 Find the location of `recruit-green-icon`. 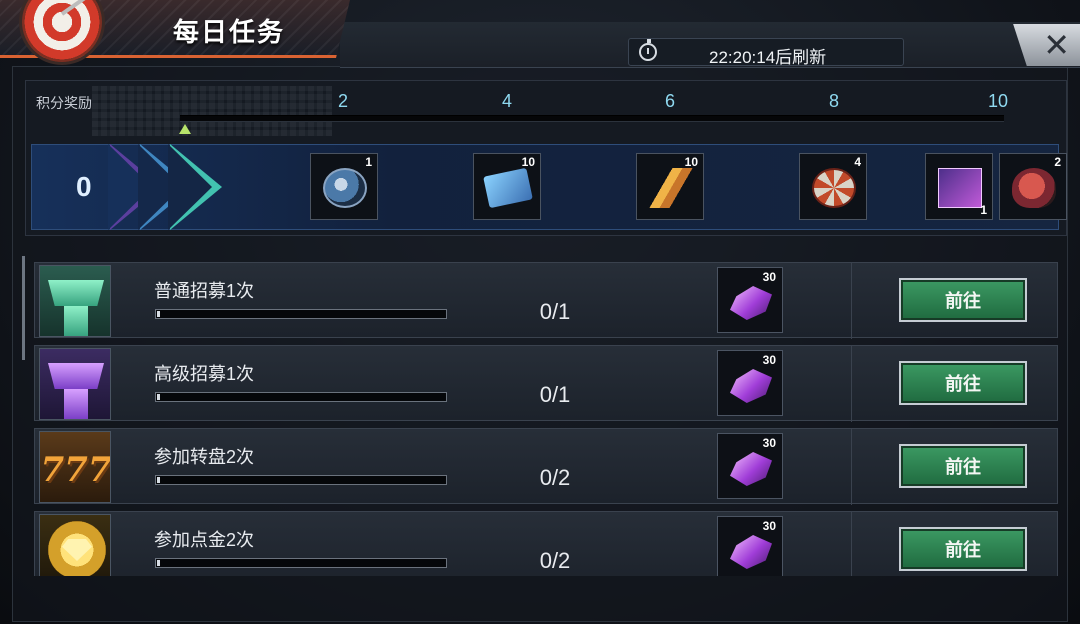

recruit-green-icon is located at coordinates (75, 301).